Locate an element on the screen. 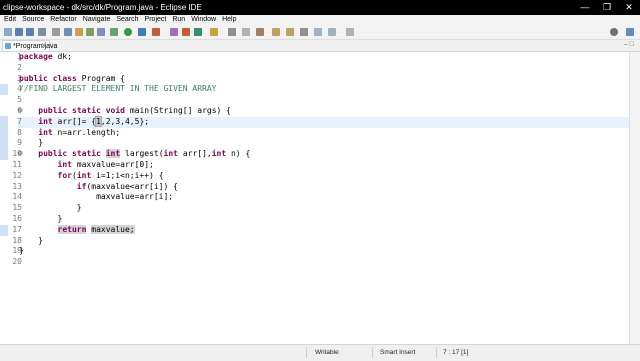  code-line: int maxvalue=arr[0]; is located at coordinates (105, 164).